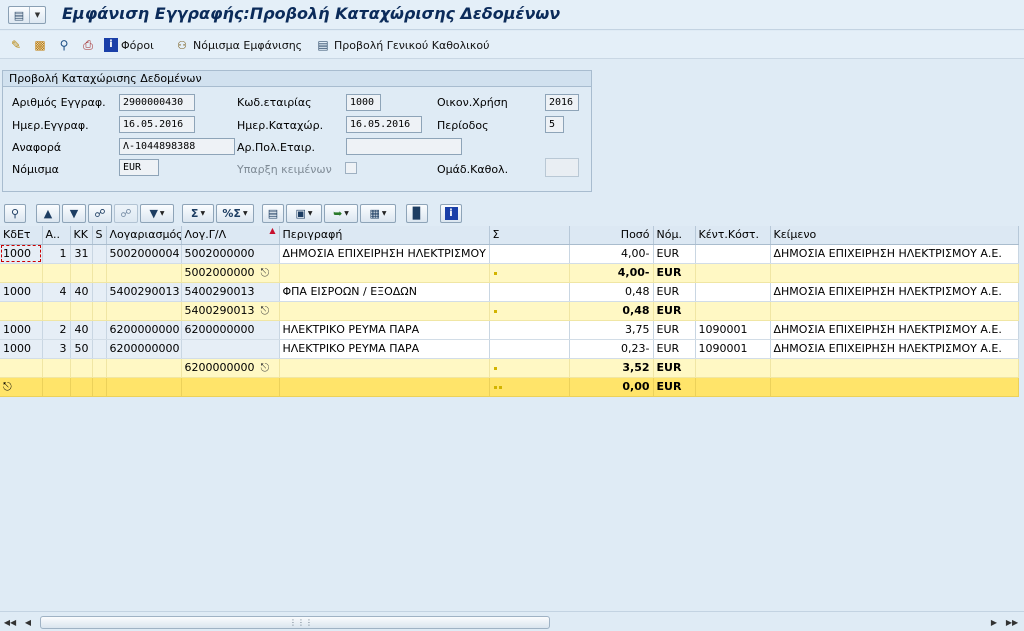 This screenshot has height=631, width=1024. Describe the element at coordinates (529, 235) in the screenshot. I see `column-header: Σ` at that location.